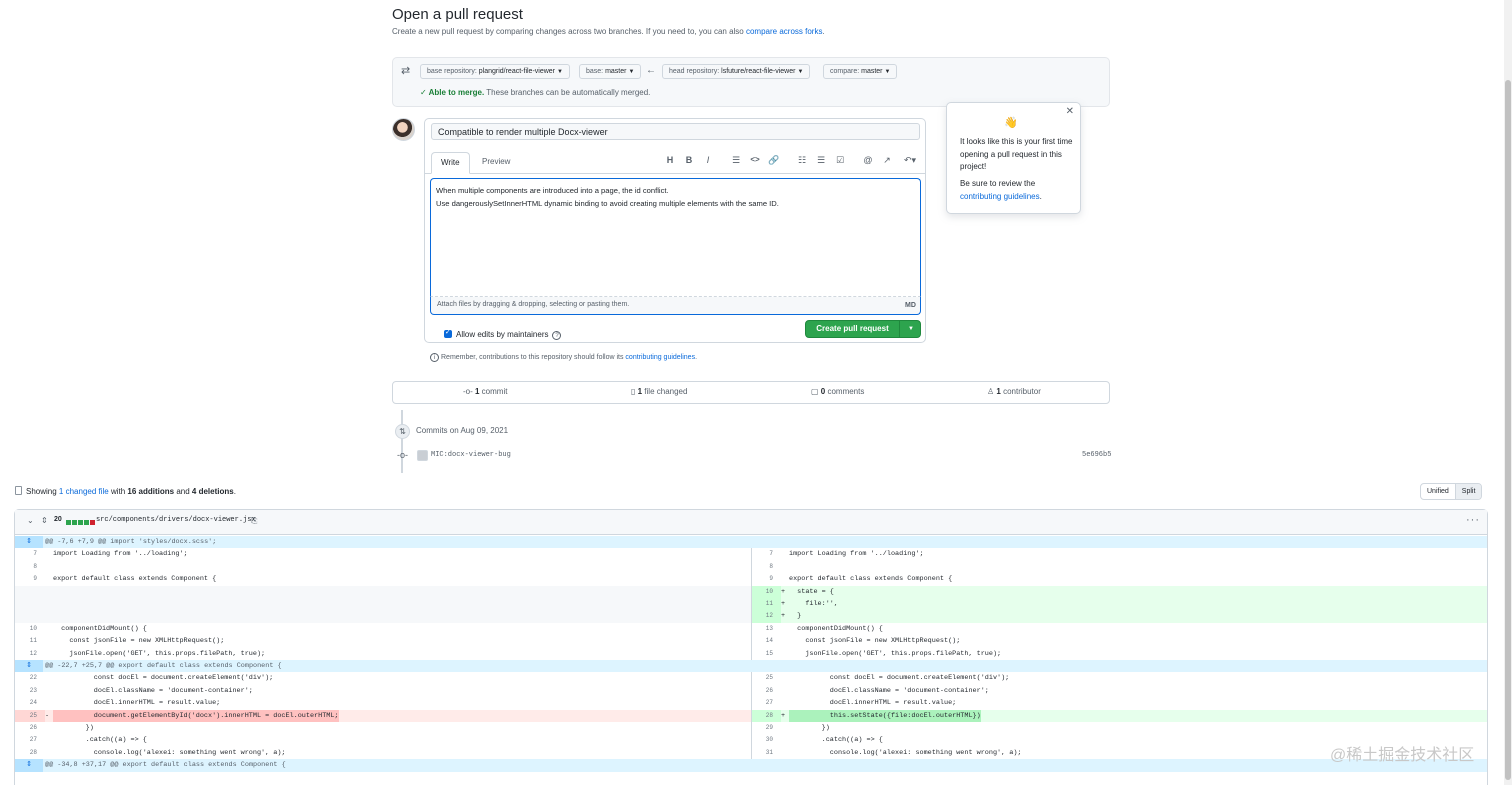 This screenshot has width=1512, height=785. What do you see at coordinates (670, 160) in the screenshot?
I see `heading-icon: H` at bounding box center [670, 160].